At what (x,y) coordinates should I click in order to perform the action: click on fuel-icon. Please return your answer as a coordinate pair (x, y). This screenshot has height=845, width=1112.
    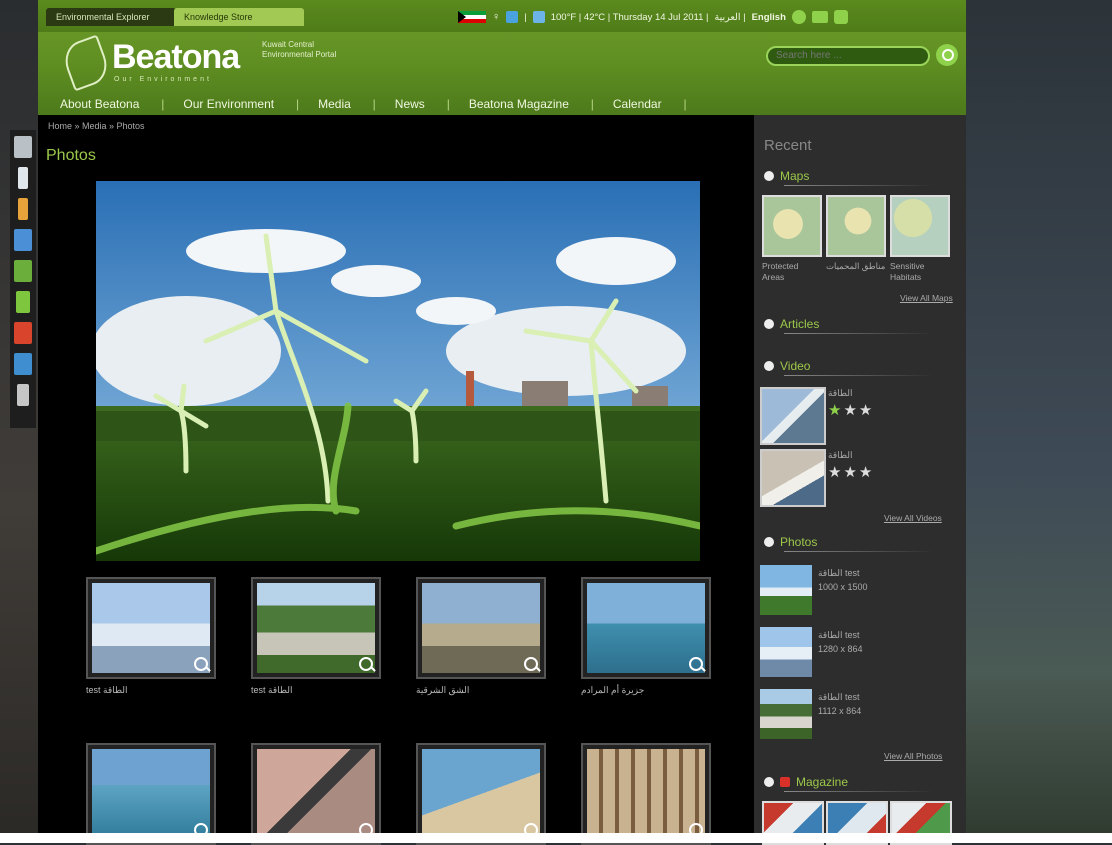
    Looking at the image, I should click on (23, 302).